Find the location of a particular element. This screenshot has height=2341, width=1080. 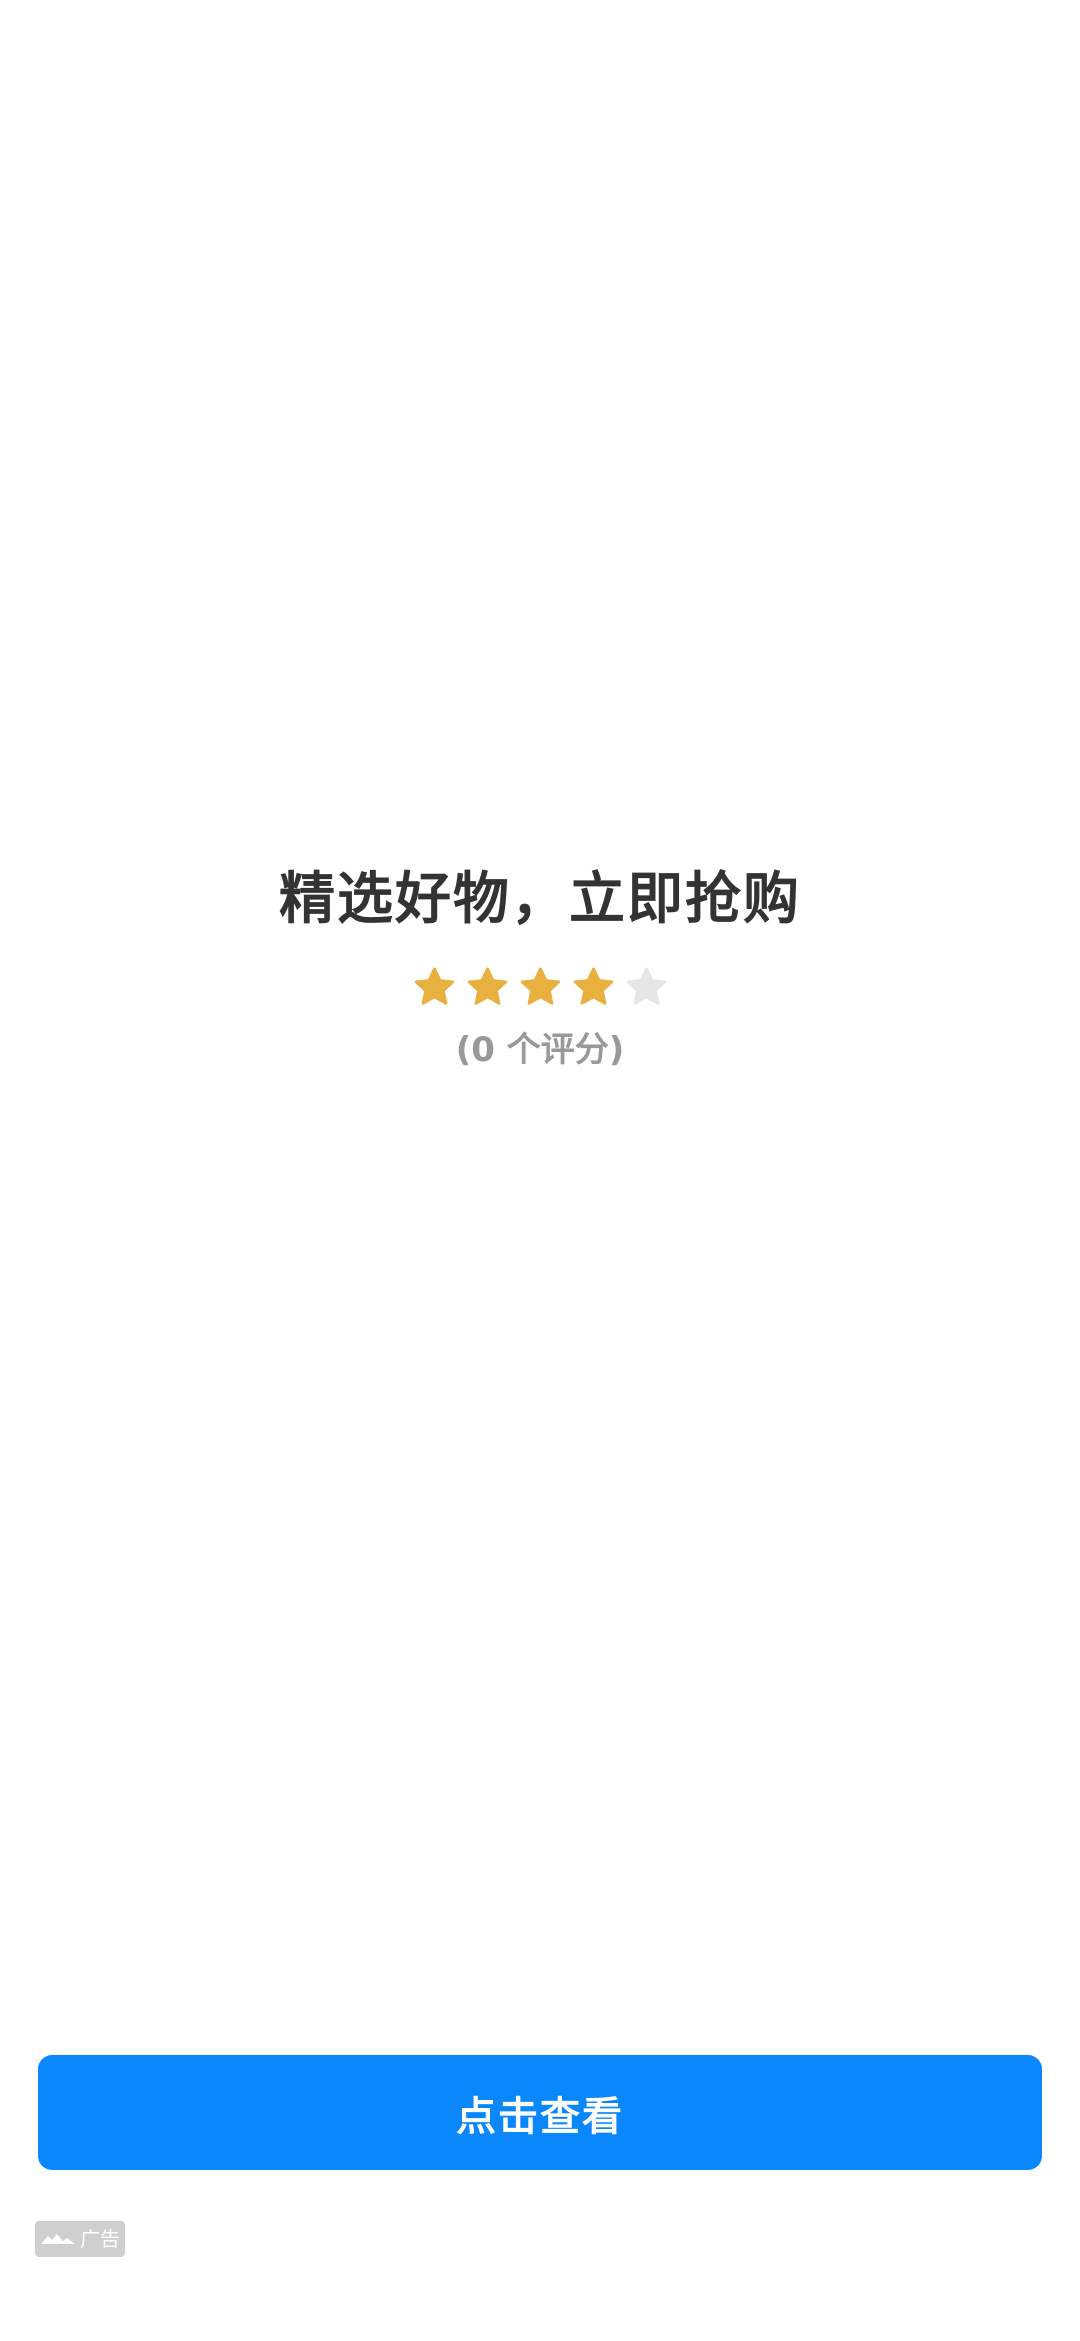

star-empty-icon is located at coordinates (646, 986).